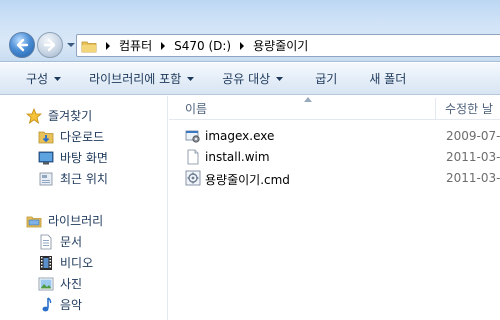 The image size is (500, 320). What do you see at coordinates (46, 241) in the screenshot?
I see `documents-icon` at bounding box center [46, 241].